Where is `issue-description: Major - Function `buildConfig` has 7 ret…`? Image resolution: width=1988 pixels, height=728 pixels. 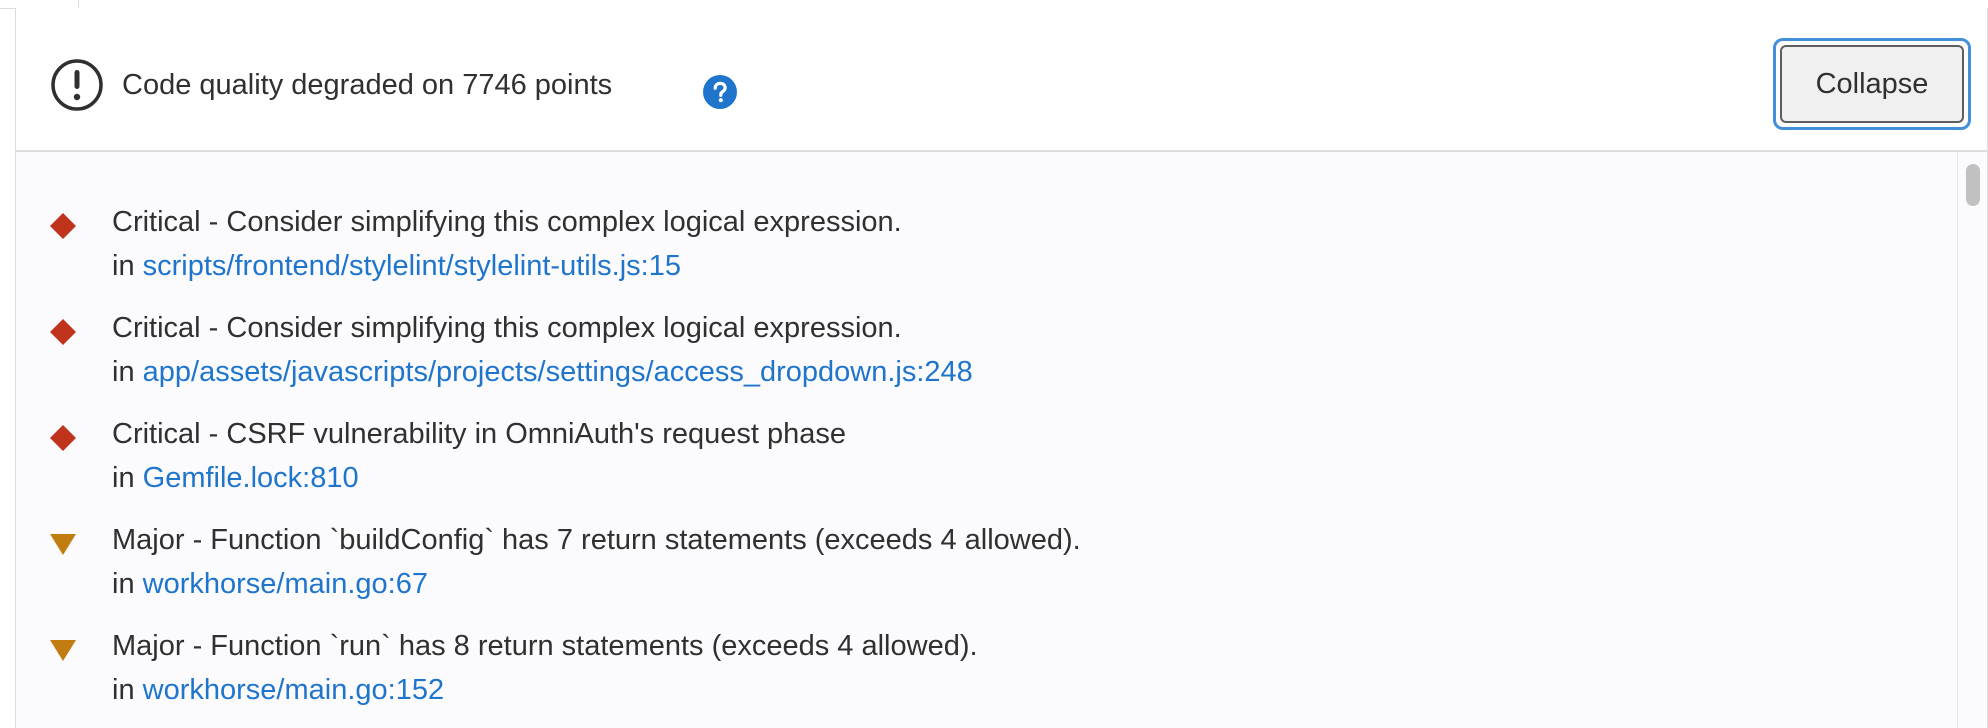
issue-description: Major - Function `buildConfig` has 7 ret… is located at coordinates (596, 540).